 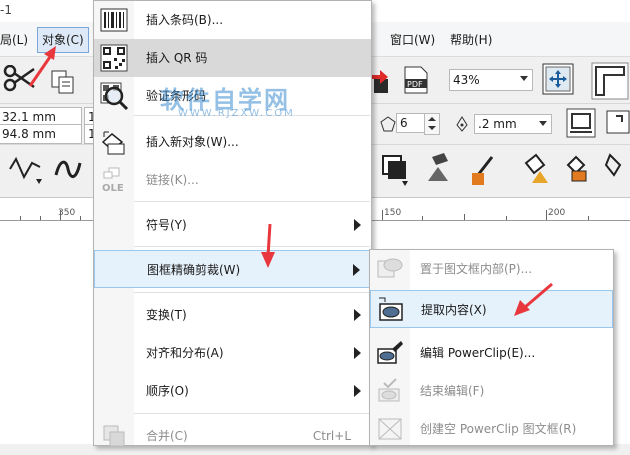 What do you see at coordinates (166, 315) in the screenshot?
I see `menu-item-label: 变换(T)` at bounding box center [166, 315].